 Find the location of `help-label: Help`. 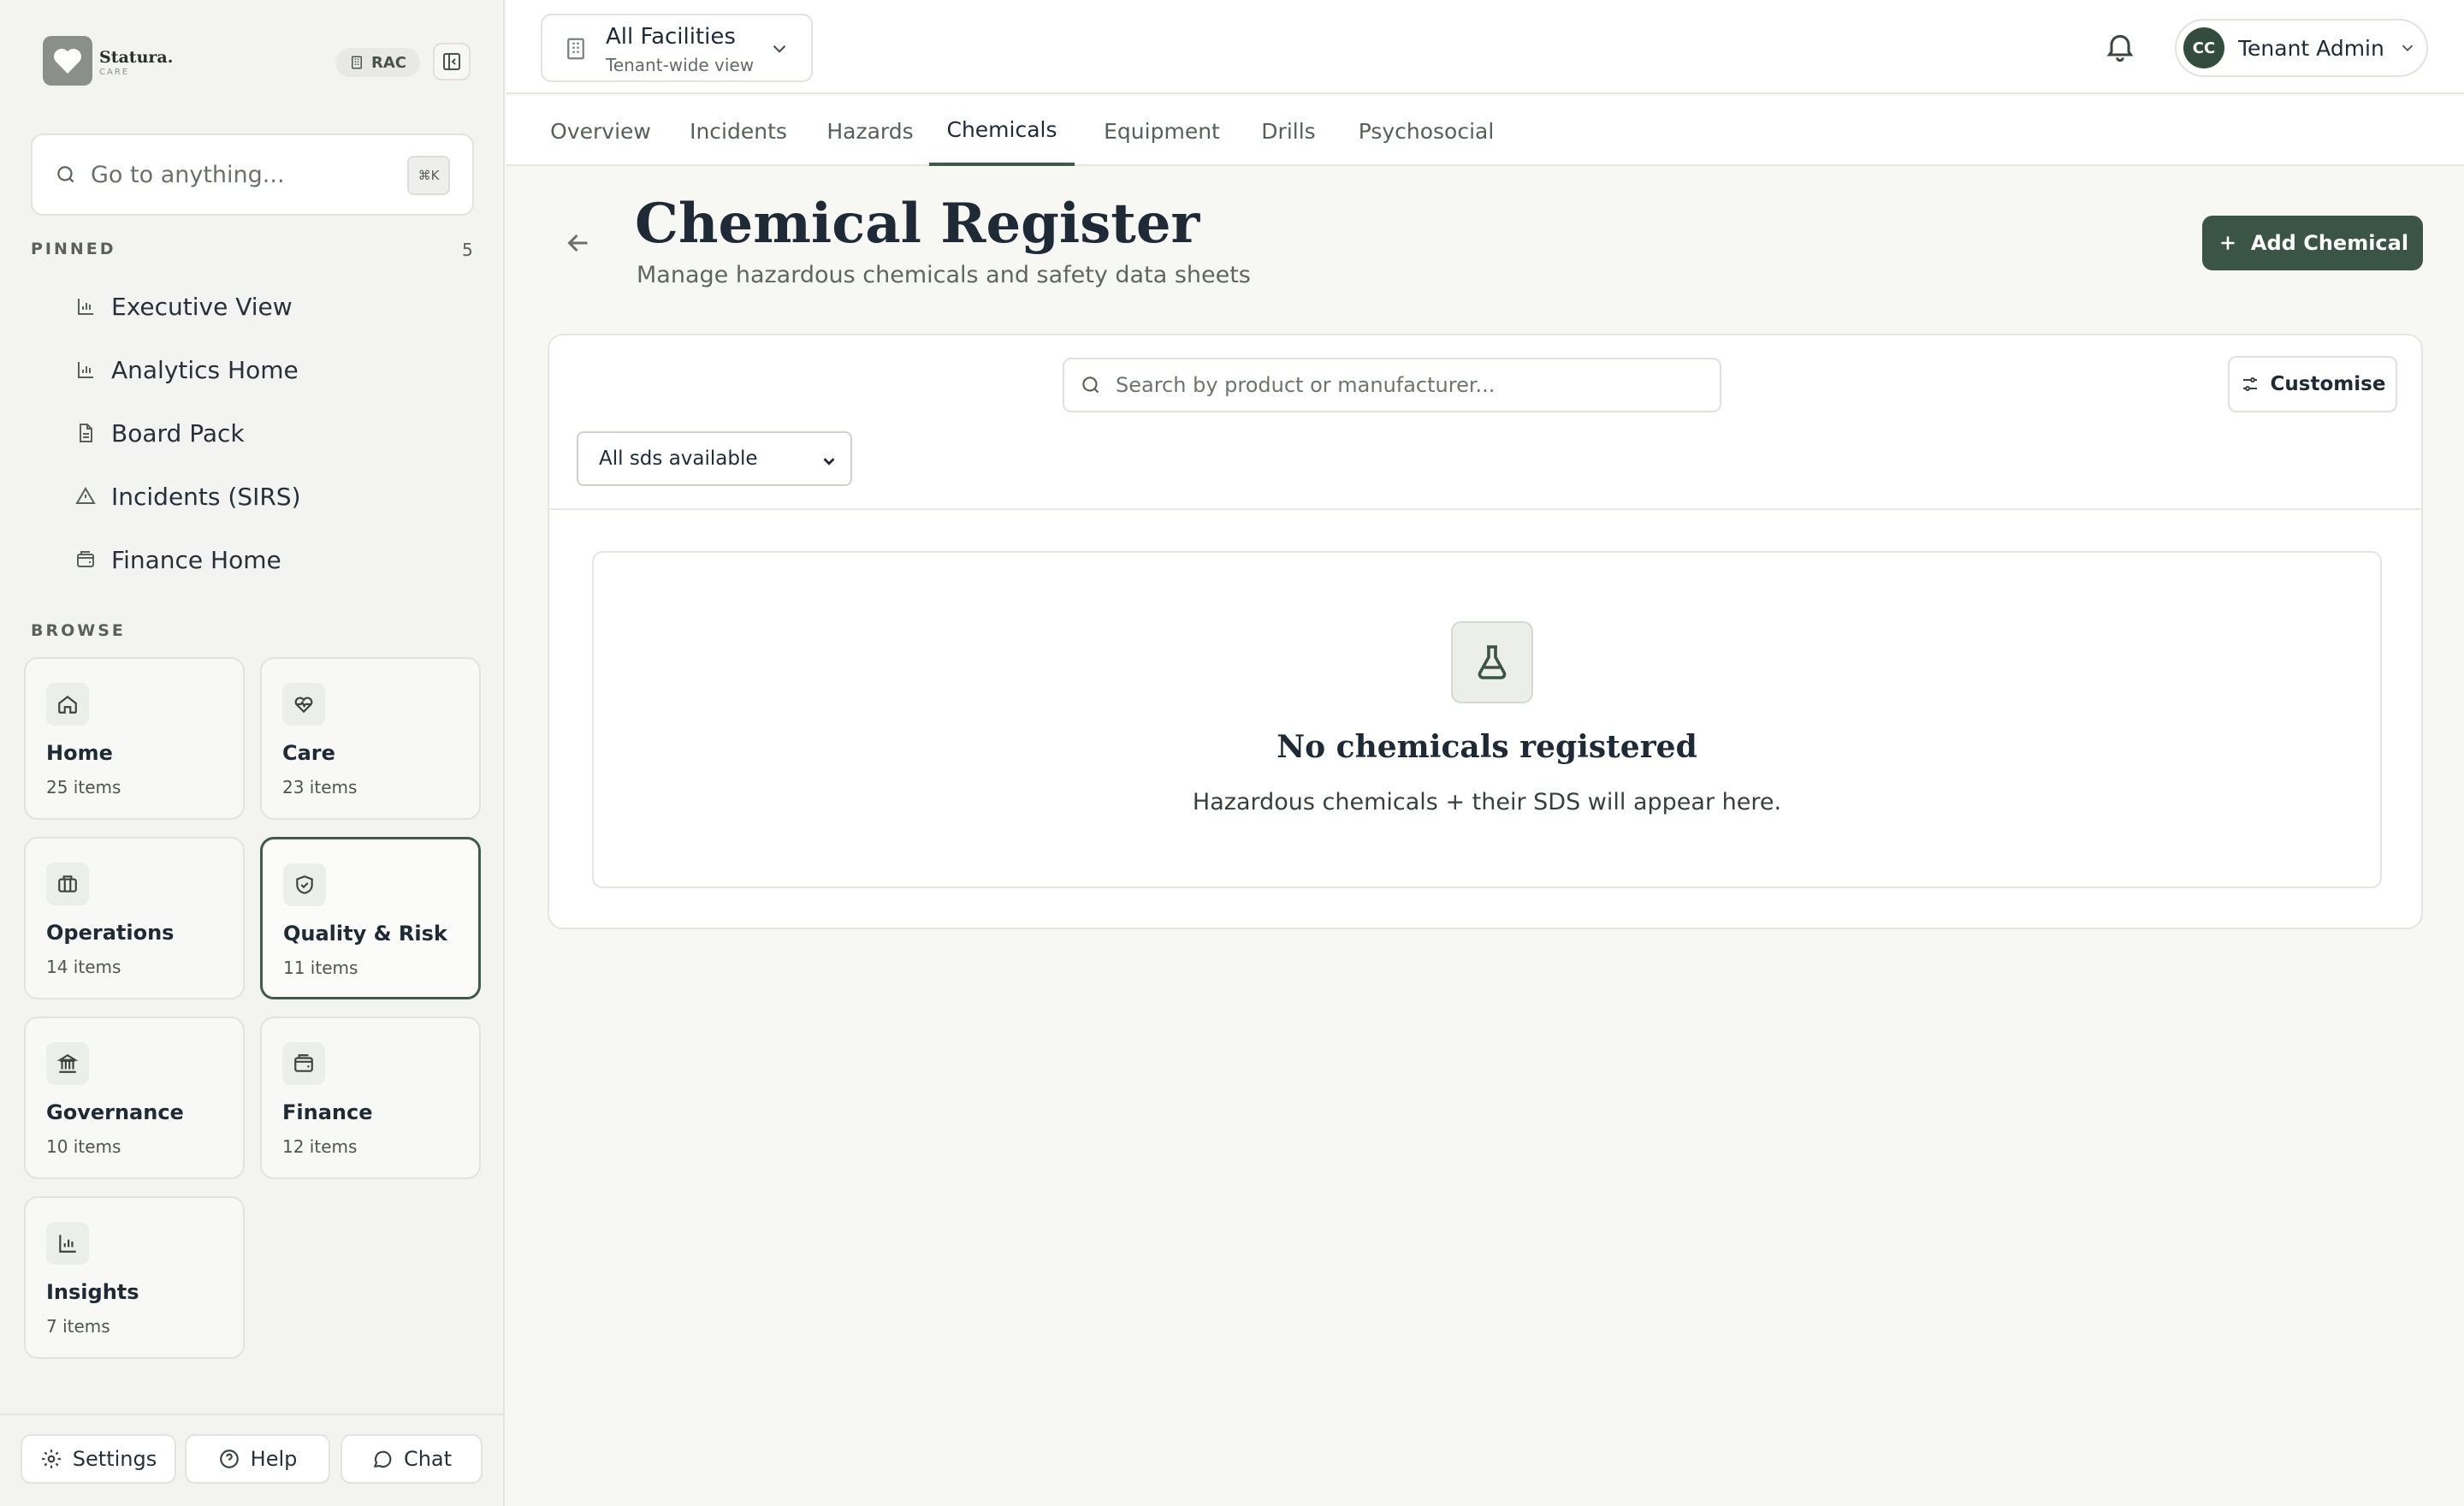

help-label: Help is located at coordinates (274, 1459).